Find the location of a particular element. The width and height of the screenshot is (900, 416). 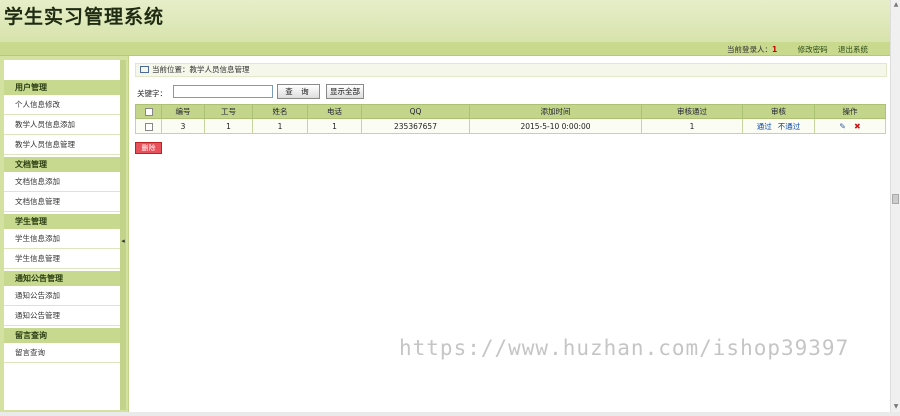

cell-name: 1 is located at coordinates (280, 126).